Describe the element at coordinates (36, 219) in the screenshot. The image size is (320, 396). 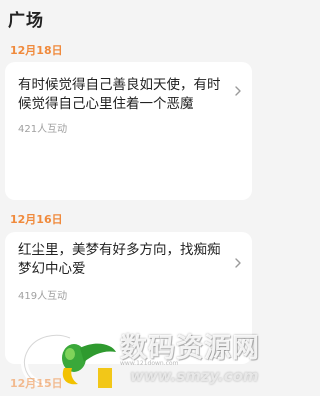
I see `section-date: 12月16日` at that location.